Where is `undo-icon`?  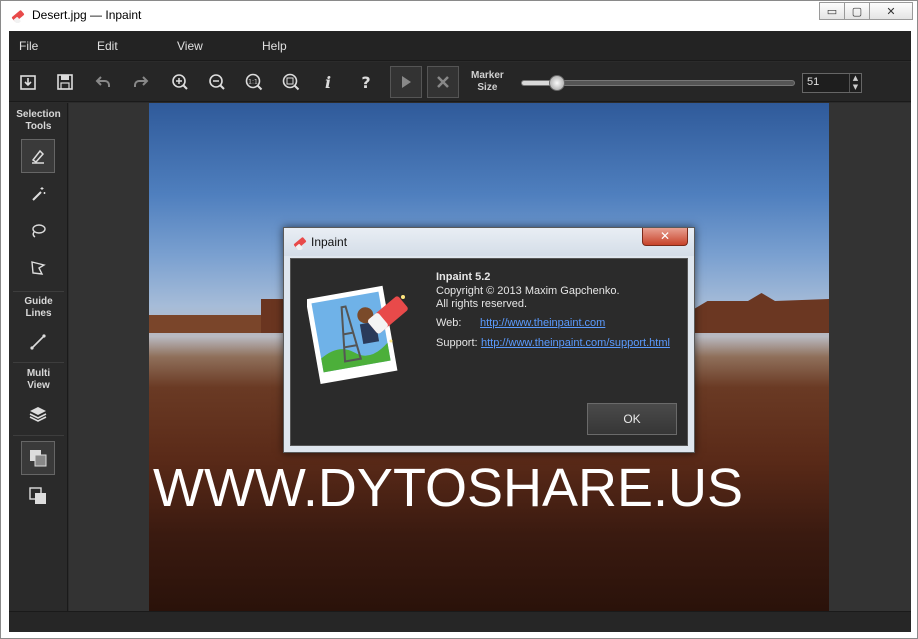
undo-icon is located at coordinates (102, 81).